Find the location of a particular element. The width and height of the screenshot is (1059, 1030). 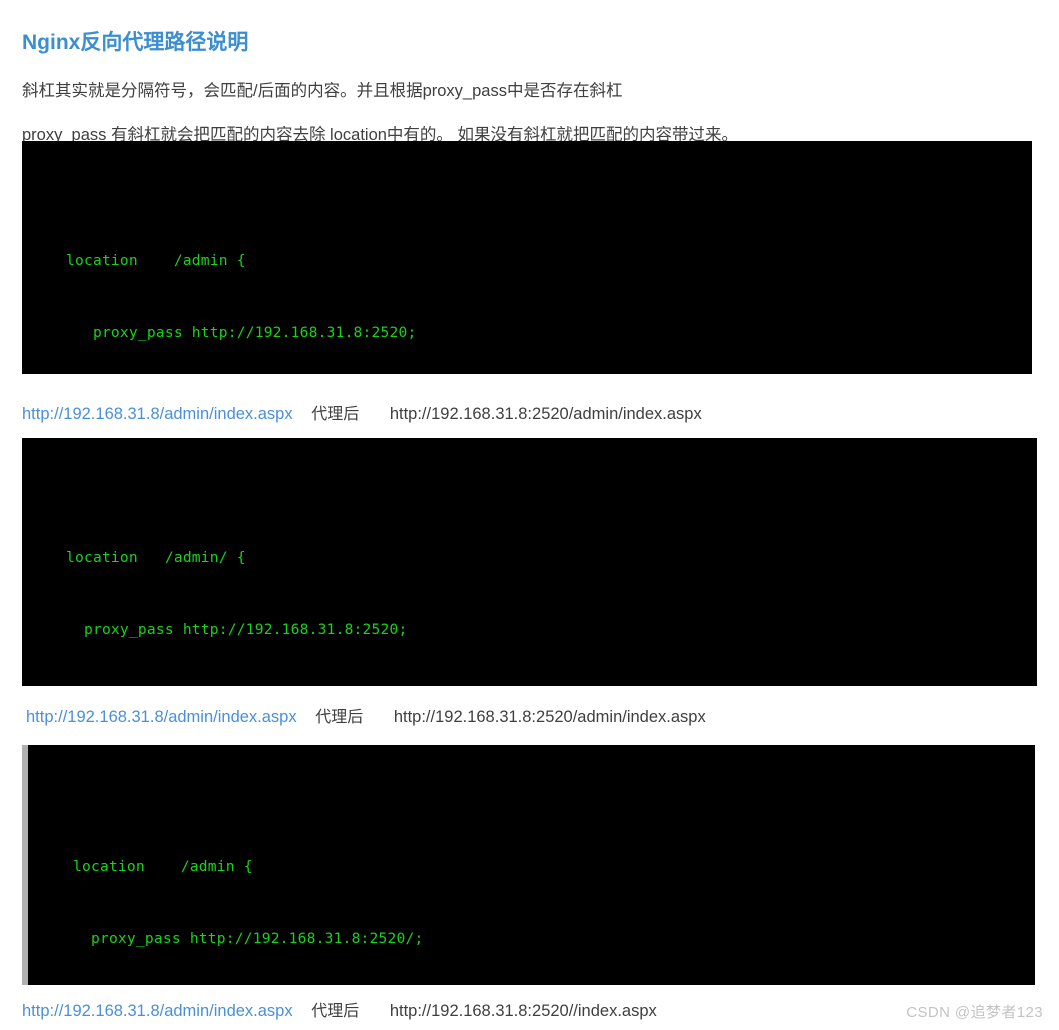

code-line: location /admin/ { is located at coordinates (156, 557).